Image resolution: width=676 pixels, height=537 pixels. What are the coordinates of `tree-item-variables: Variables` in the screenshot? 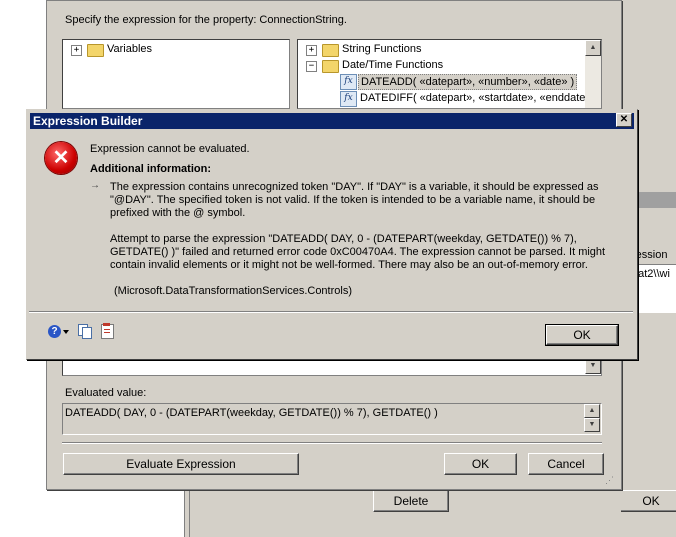 It's located at (129, 49).